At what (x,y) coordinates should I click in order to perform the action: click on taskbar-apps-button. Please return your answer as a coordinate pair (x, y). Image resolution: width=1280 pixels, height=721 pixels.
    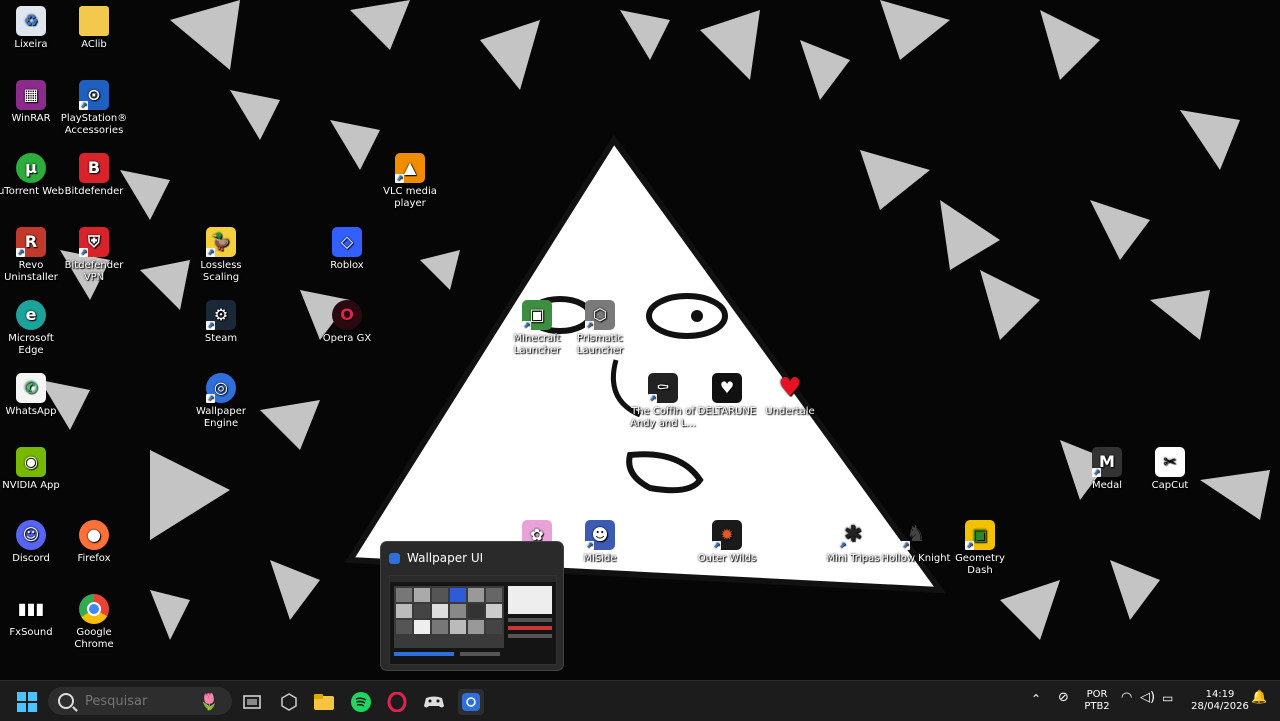
    Looking at the image, I should click on (289, 702).